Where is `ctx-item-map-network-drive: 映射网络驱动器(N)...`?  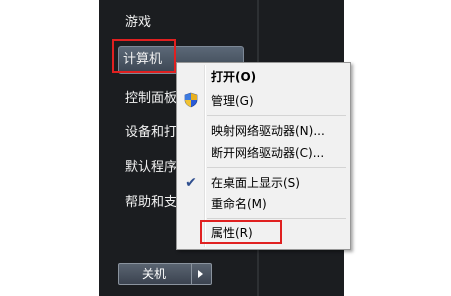
ctx-item-map-network-drive: 映射网络驱动器(N)... is located at coordinates (268, 131).